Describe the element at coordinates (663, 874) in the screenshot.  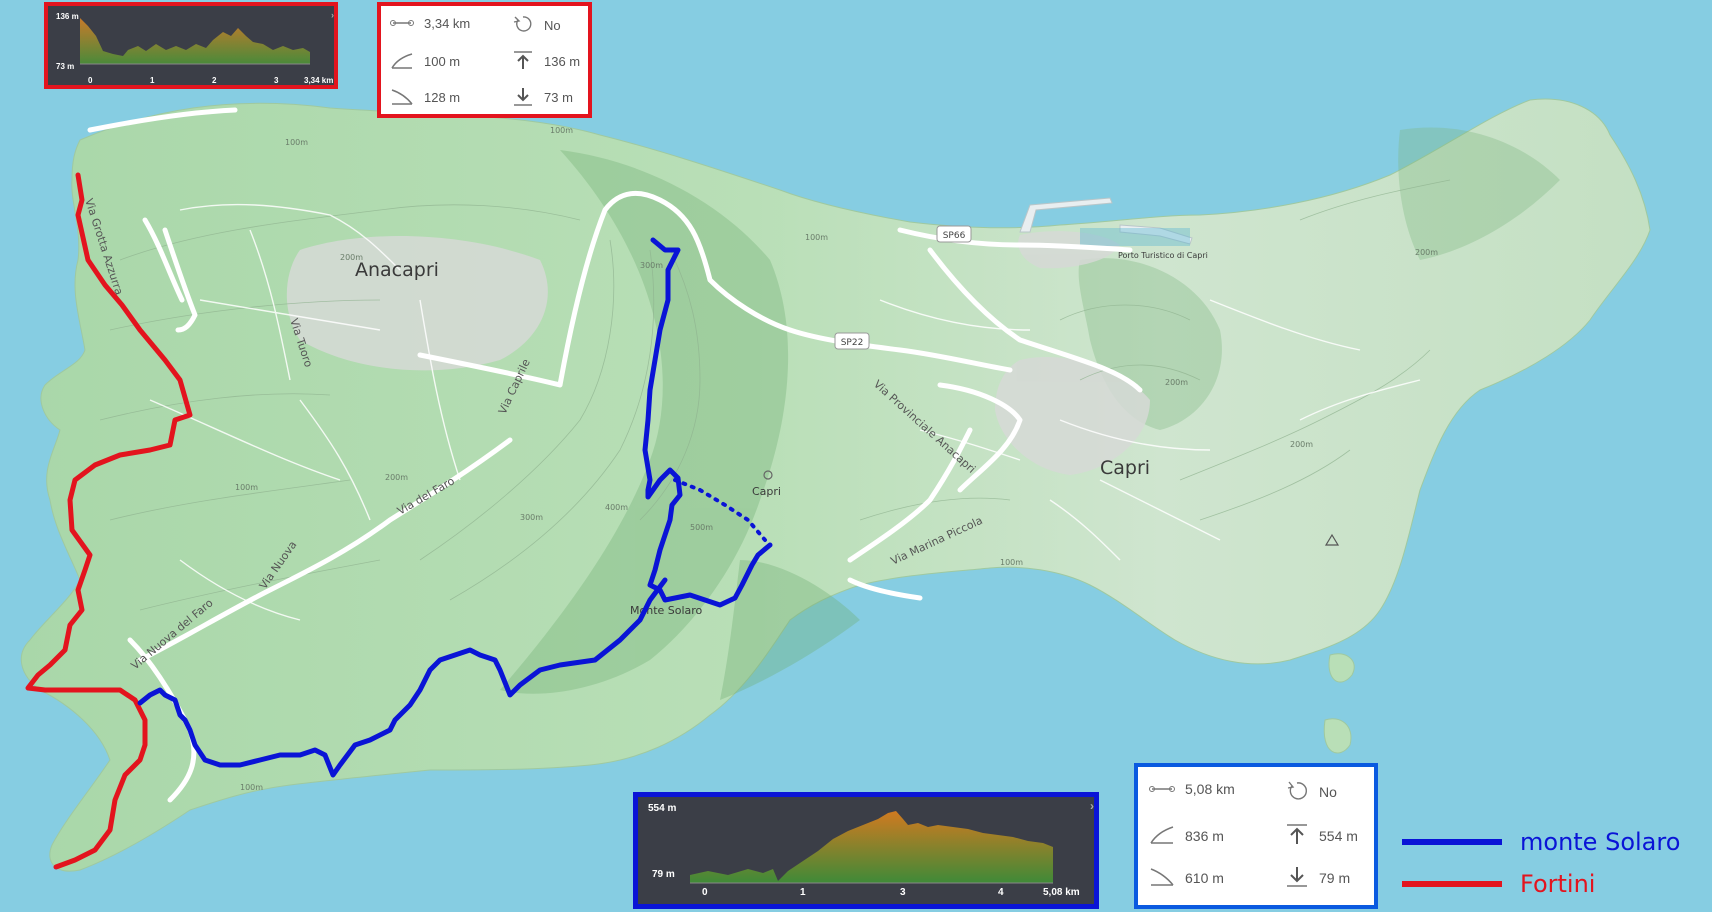
I see `profile-min-label: 79 m` at that location.